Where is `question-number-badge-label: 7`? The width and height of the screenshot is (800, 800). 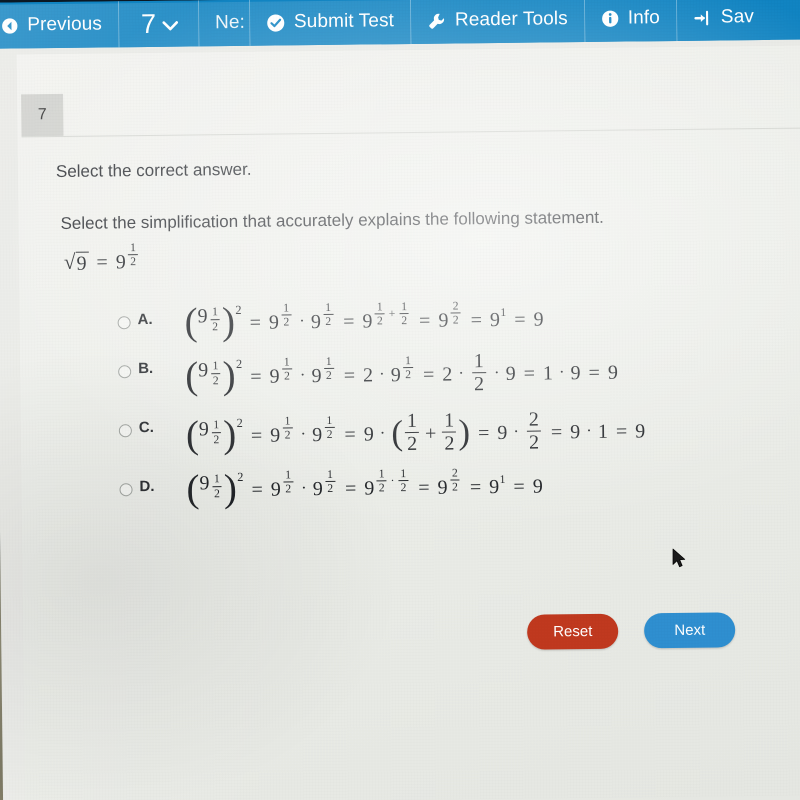
question-number-badge-label: 7 is located at coordinates (42, 115).